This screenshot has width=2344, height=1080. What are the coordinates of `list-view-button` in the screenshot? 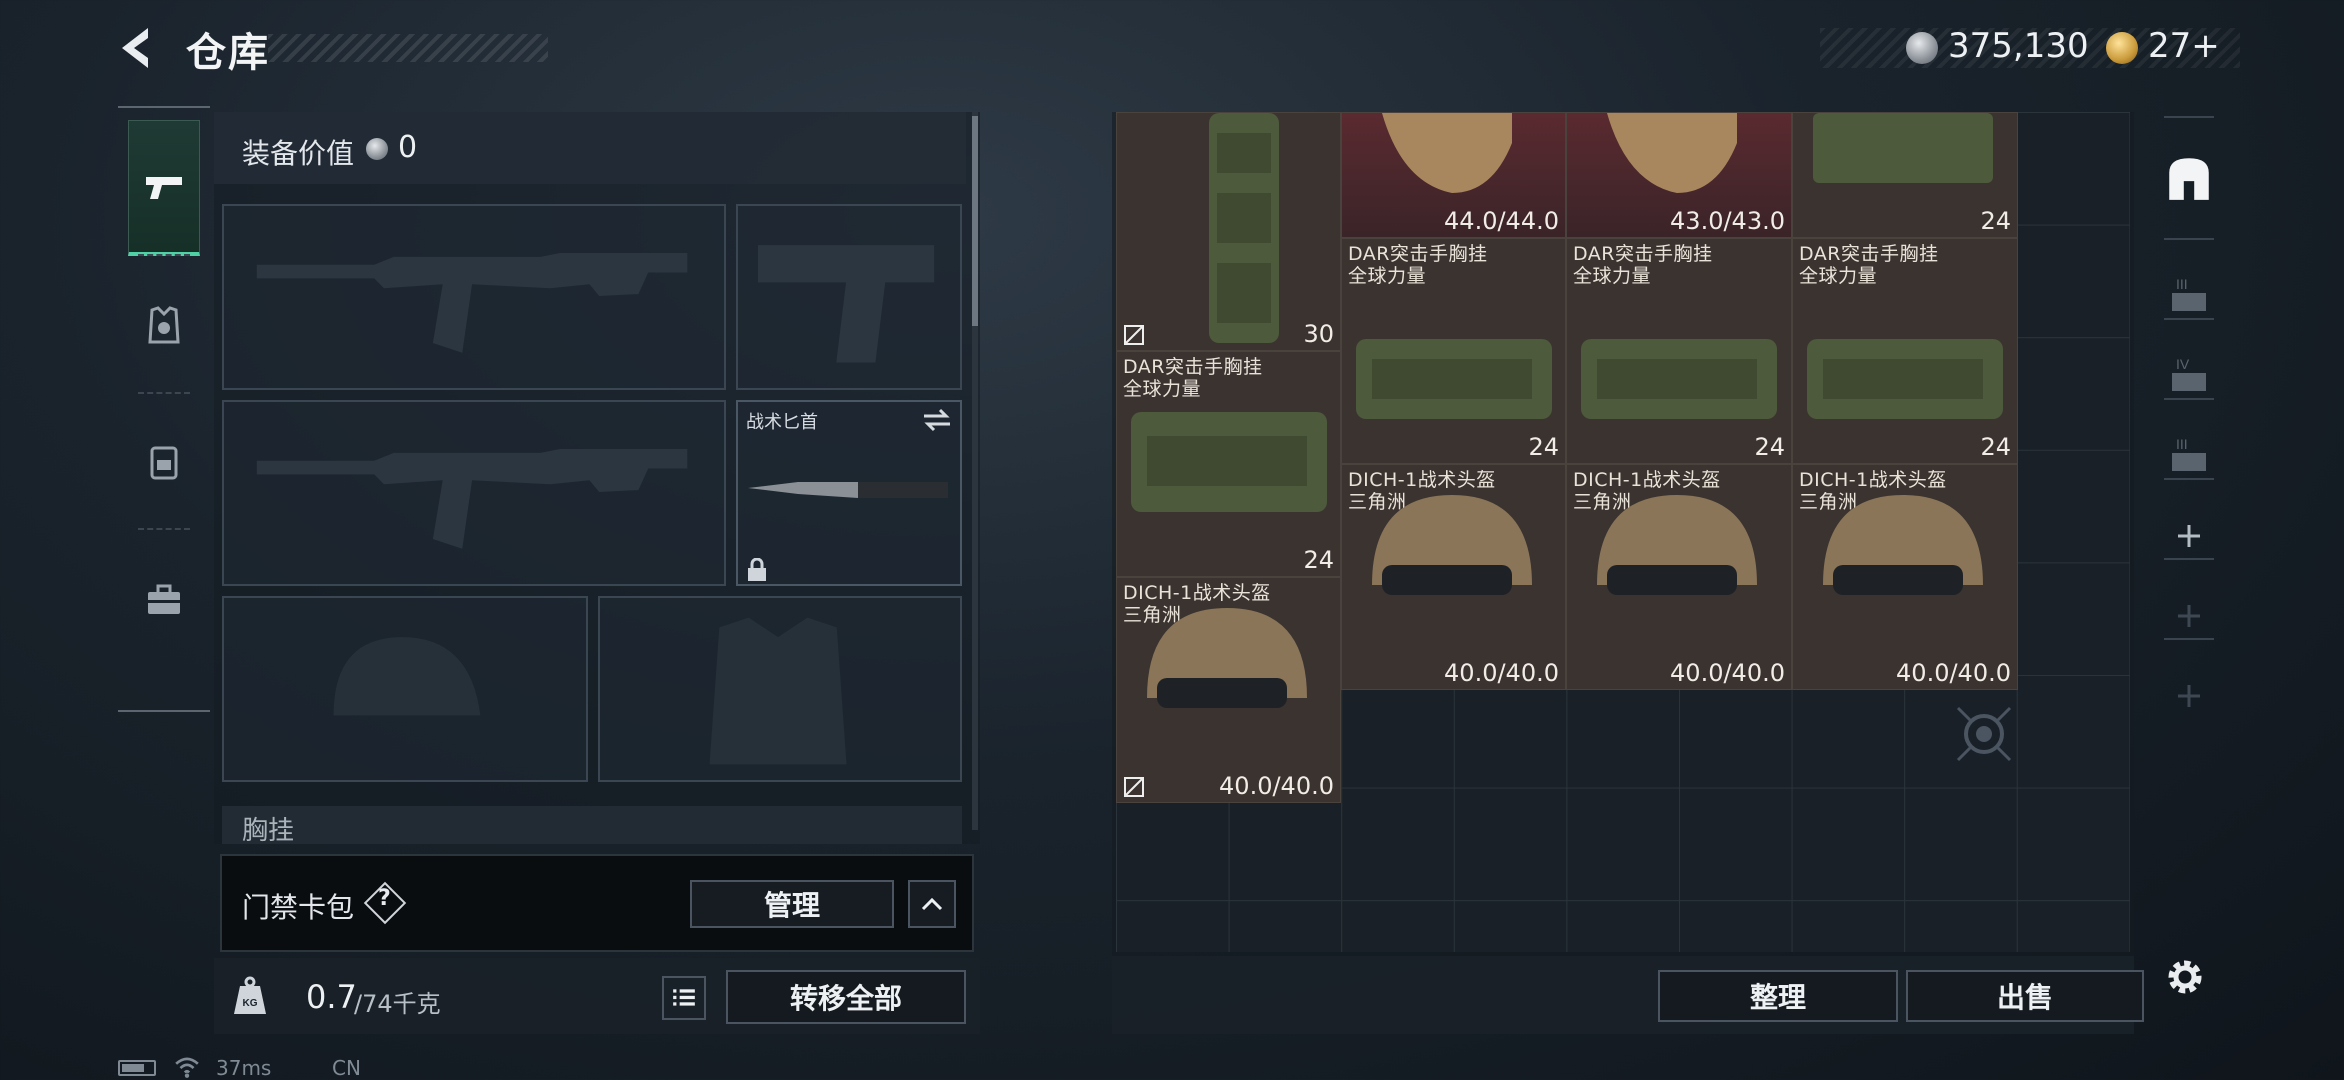 It's located at (684, 998).